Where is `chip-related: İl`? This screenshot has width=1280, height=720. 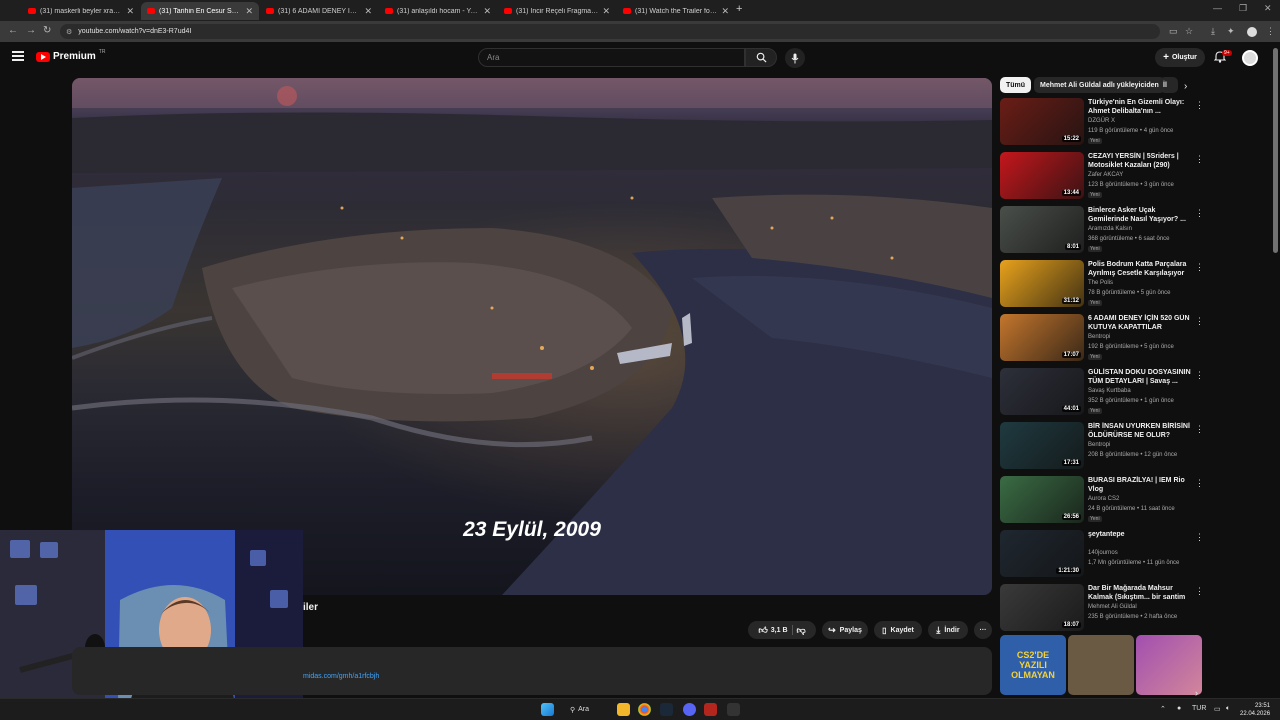
chip-related: İl is located at coordinates (1169, 85).